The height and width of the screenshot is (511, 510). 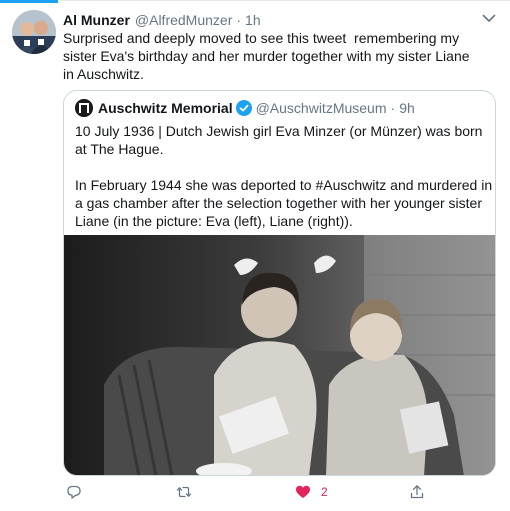 I want to click on author-handle: @AlfredMunzer, so click(x=183, y=20).